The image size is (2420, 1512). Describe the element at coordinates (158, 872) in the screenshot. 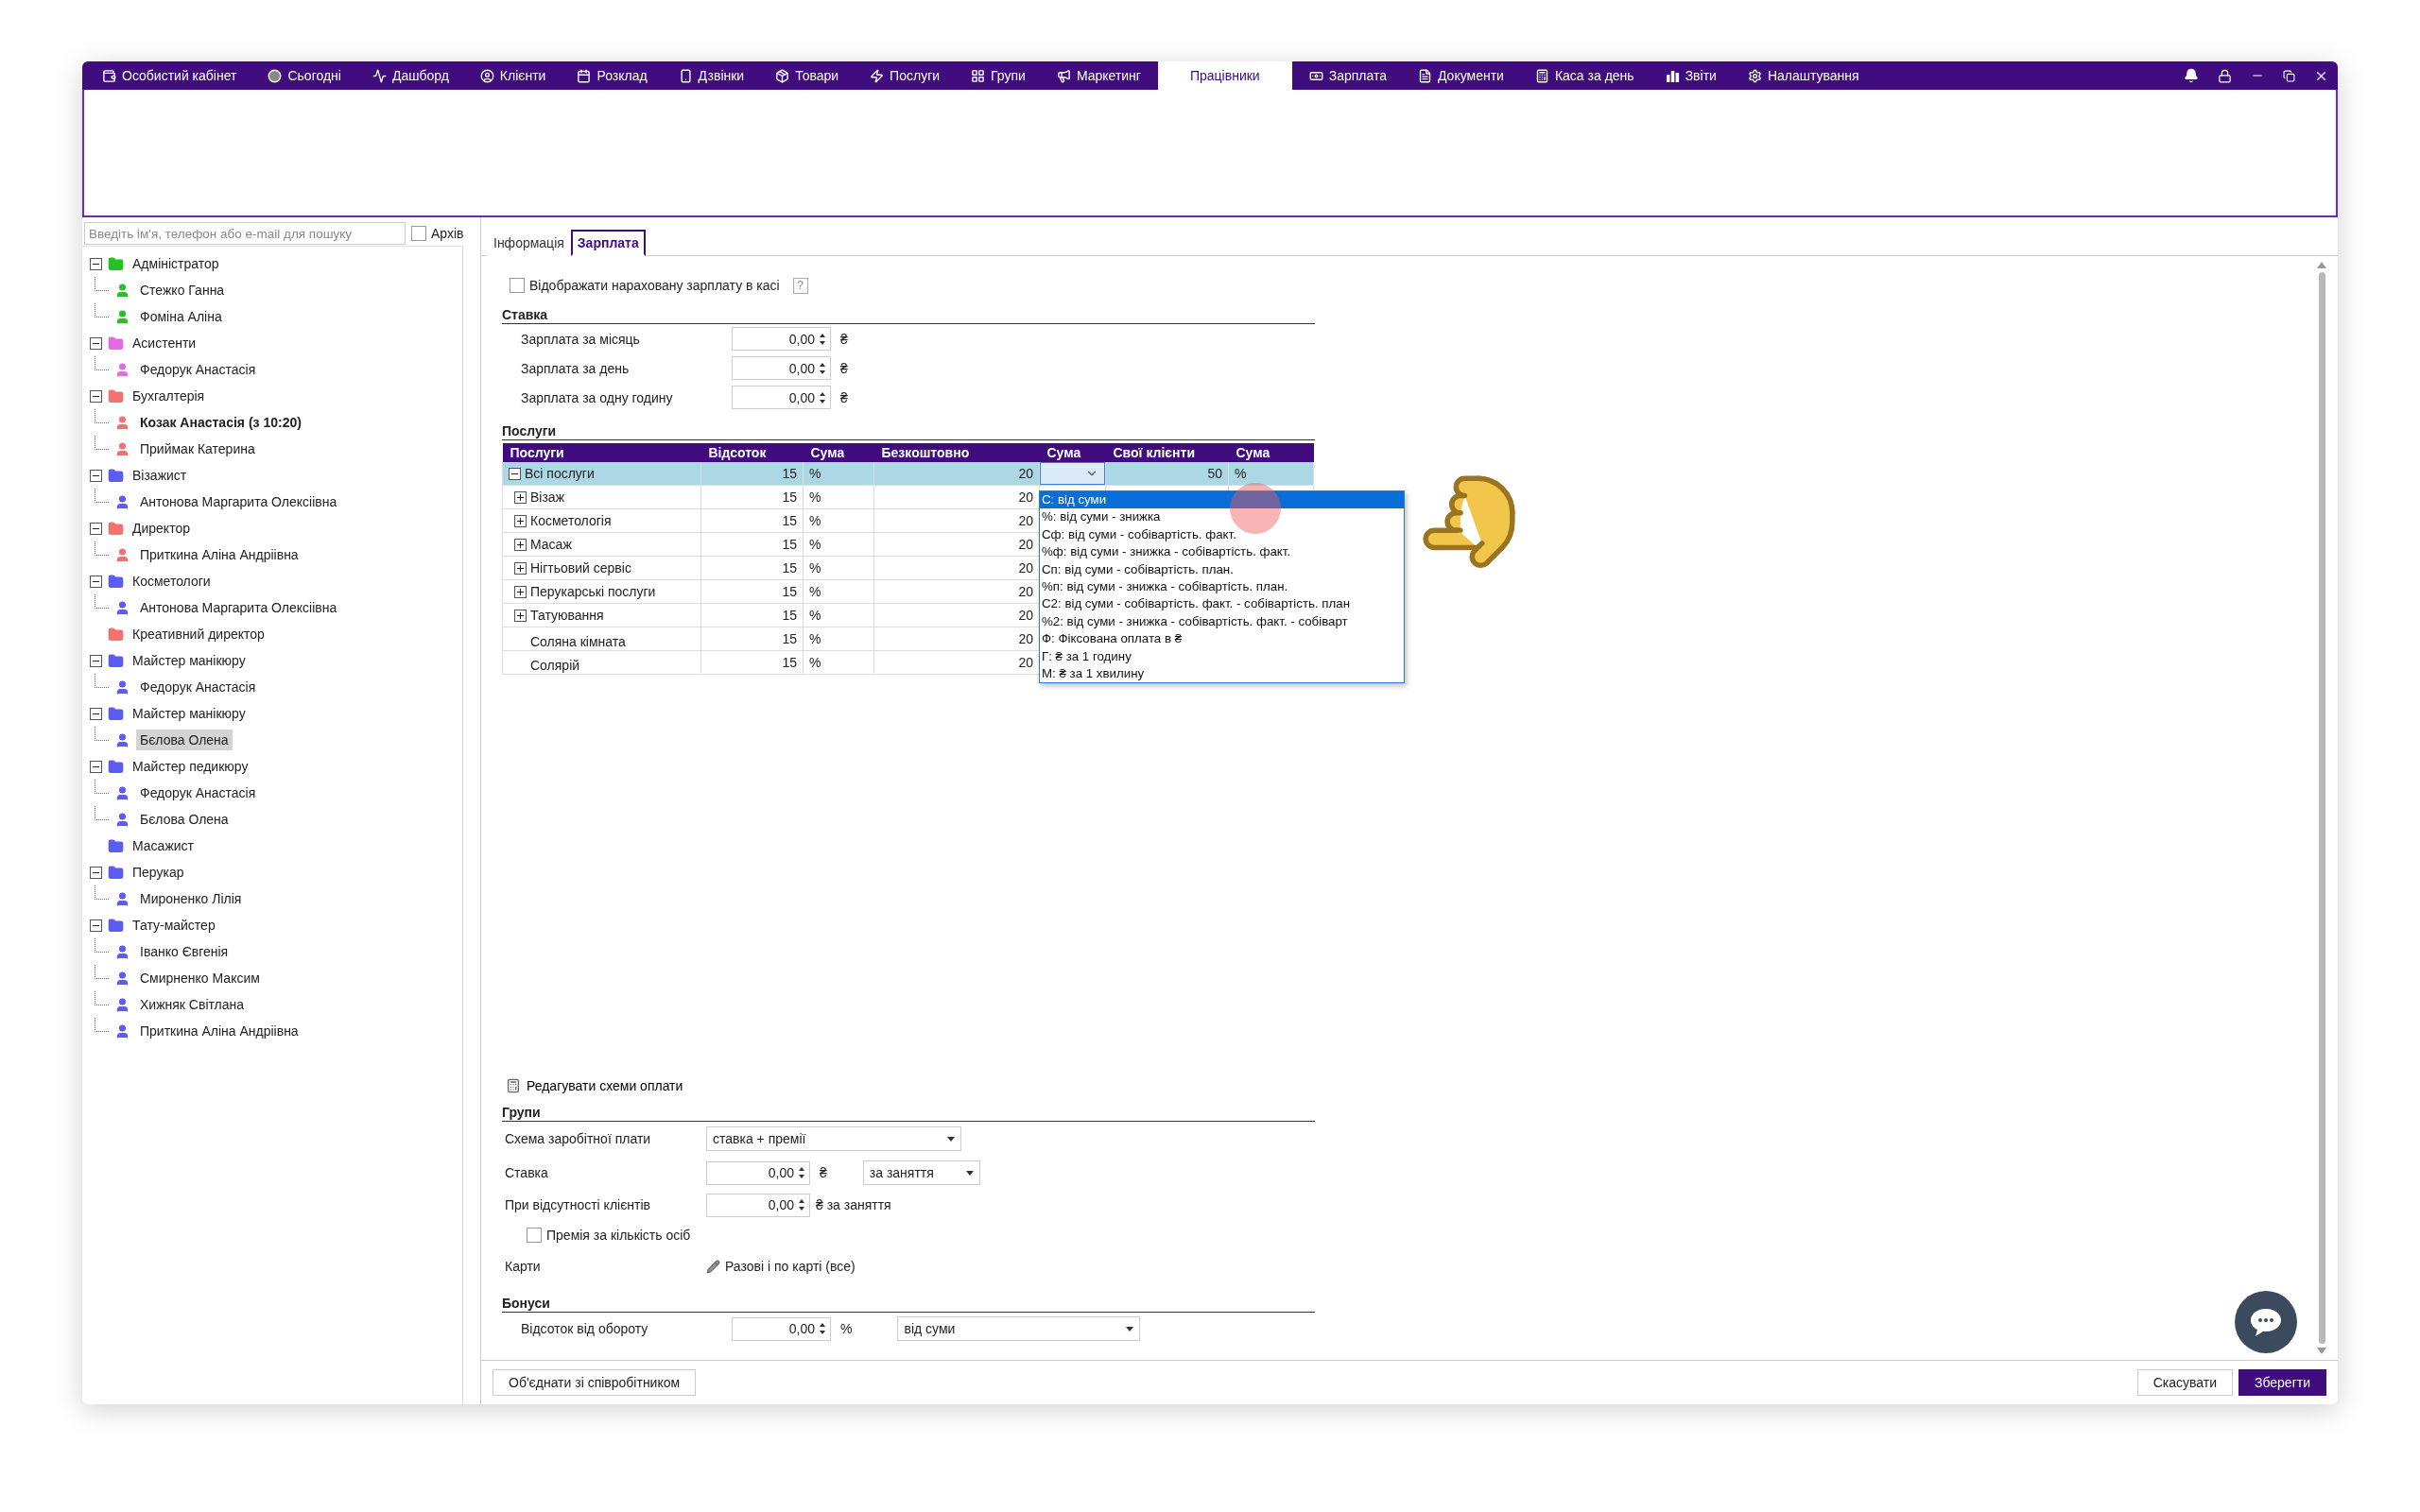

I see `group-label: Перукар` at that location.